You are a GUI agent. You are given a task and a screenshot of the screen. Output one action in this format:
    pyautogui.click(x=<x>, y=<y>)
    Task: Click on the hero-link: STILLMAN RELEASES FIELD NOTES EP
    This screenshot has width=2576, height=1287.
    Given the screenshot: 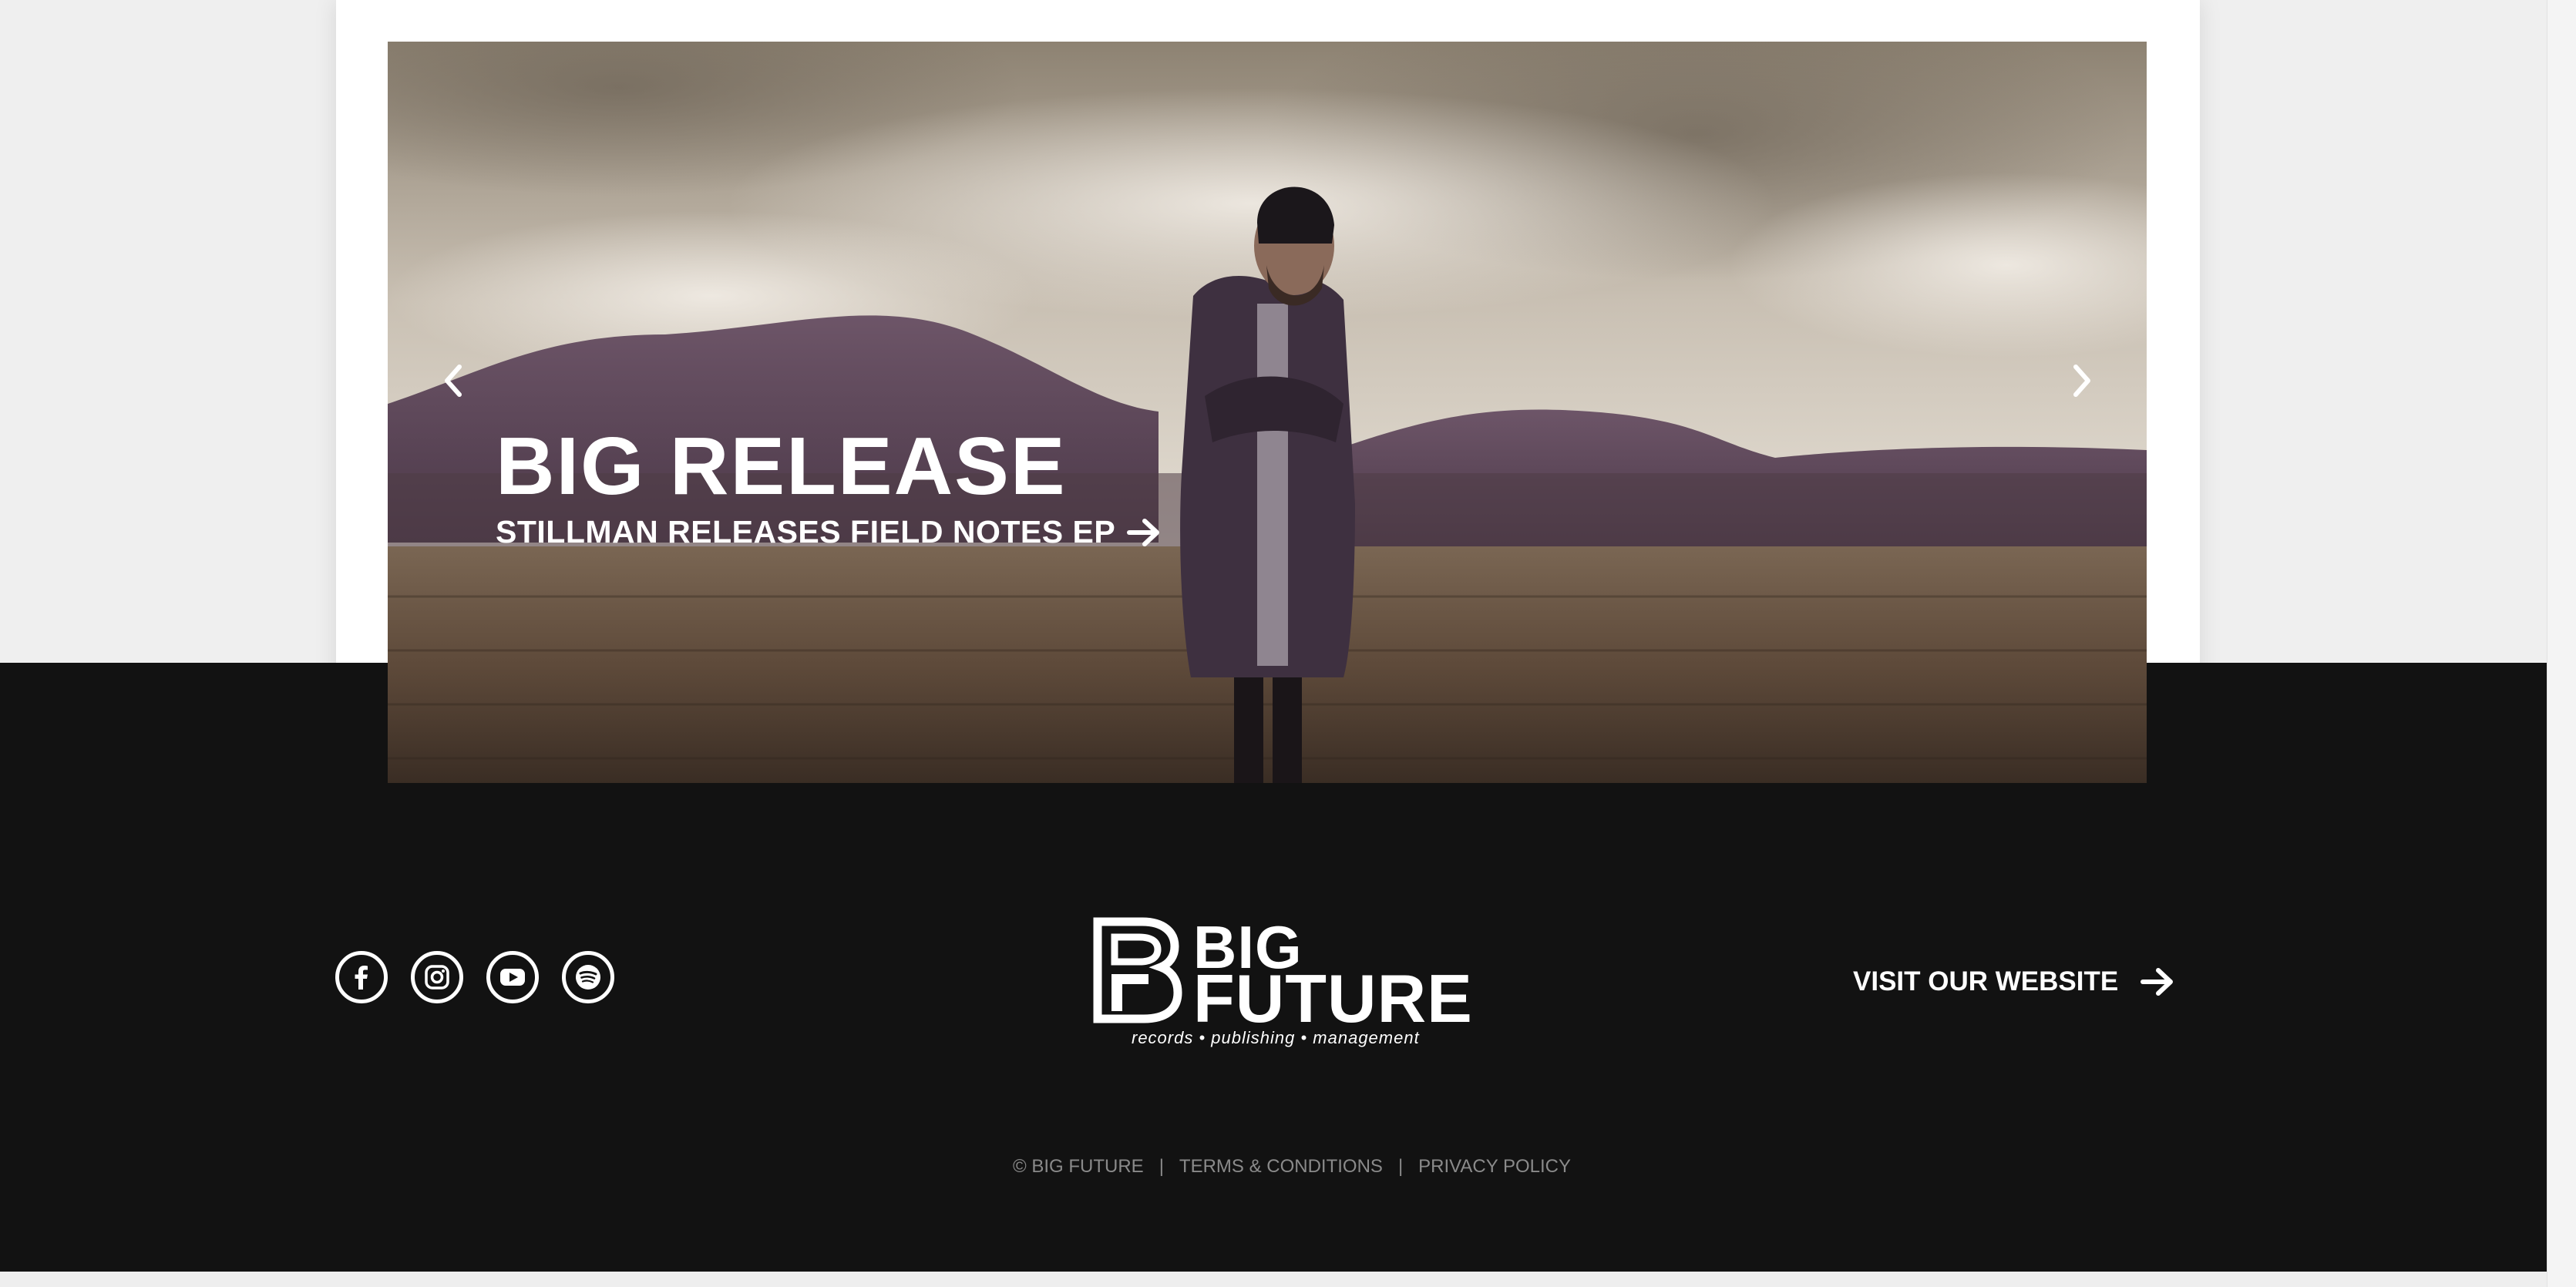 What is the action you would take?
    pyautogui.click(x=829, y=532)
    